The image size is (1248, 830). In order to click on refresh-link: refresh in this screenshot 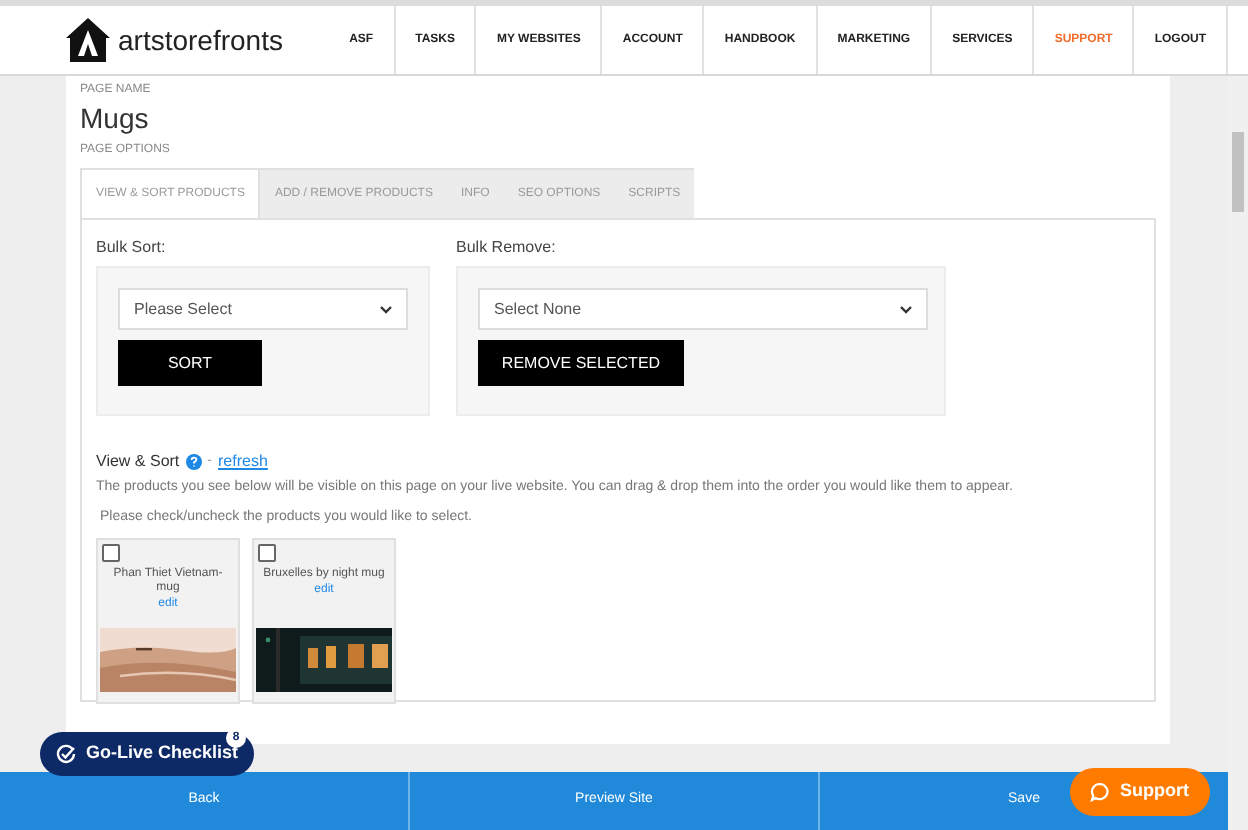, I will do `click(243, 462)`.